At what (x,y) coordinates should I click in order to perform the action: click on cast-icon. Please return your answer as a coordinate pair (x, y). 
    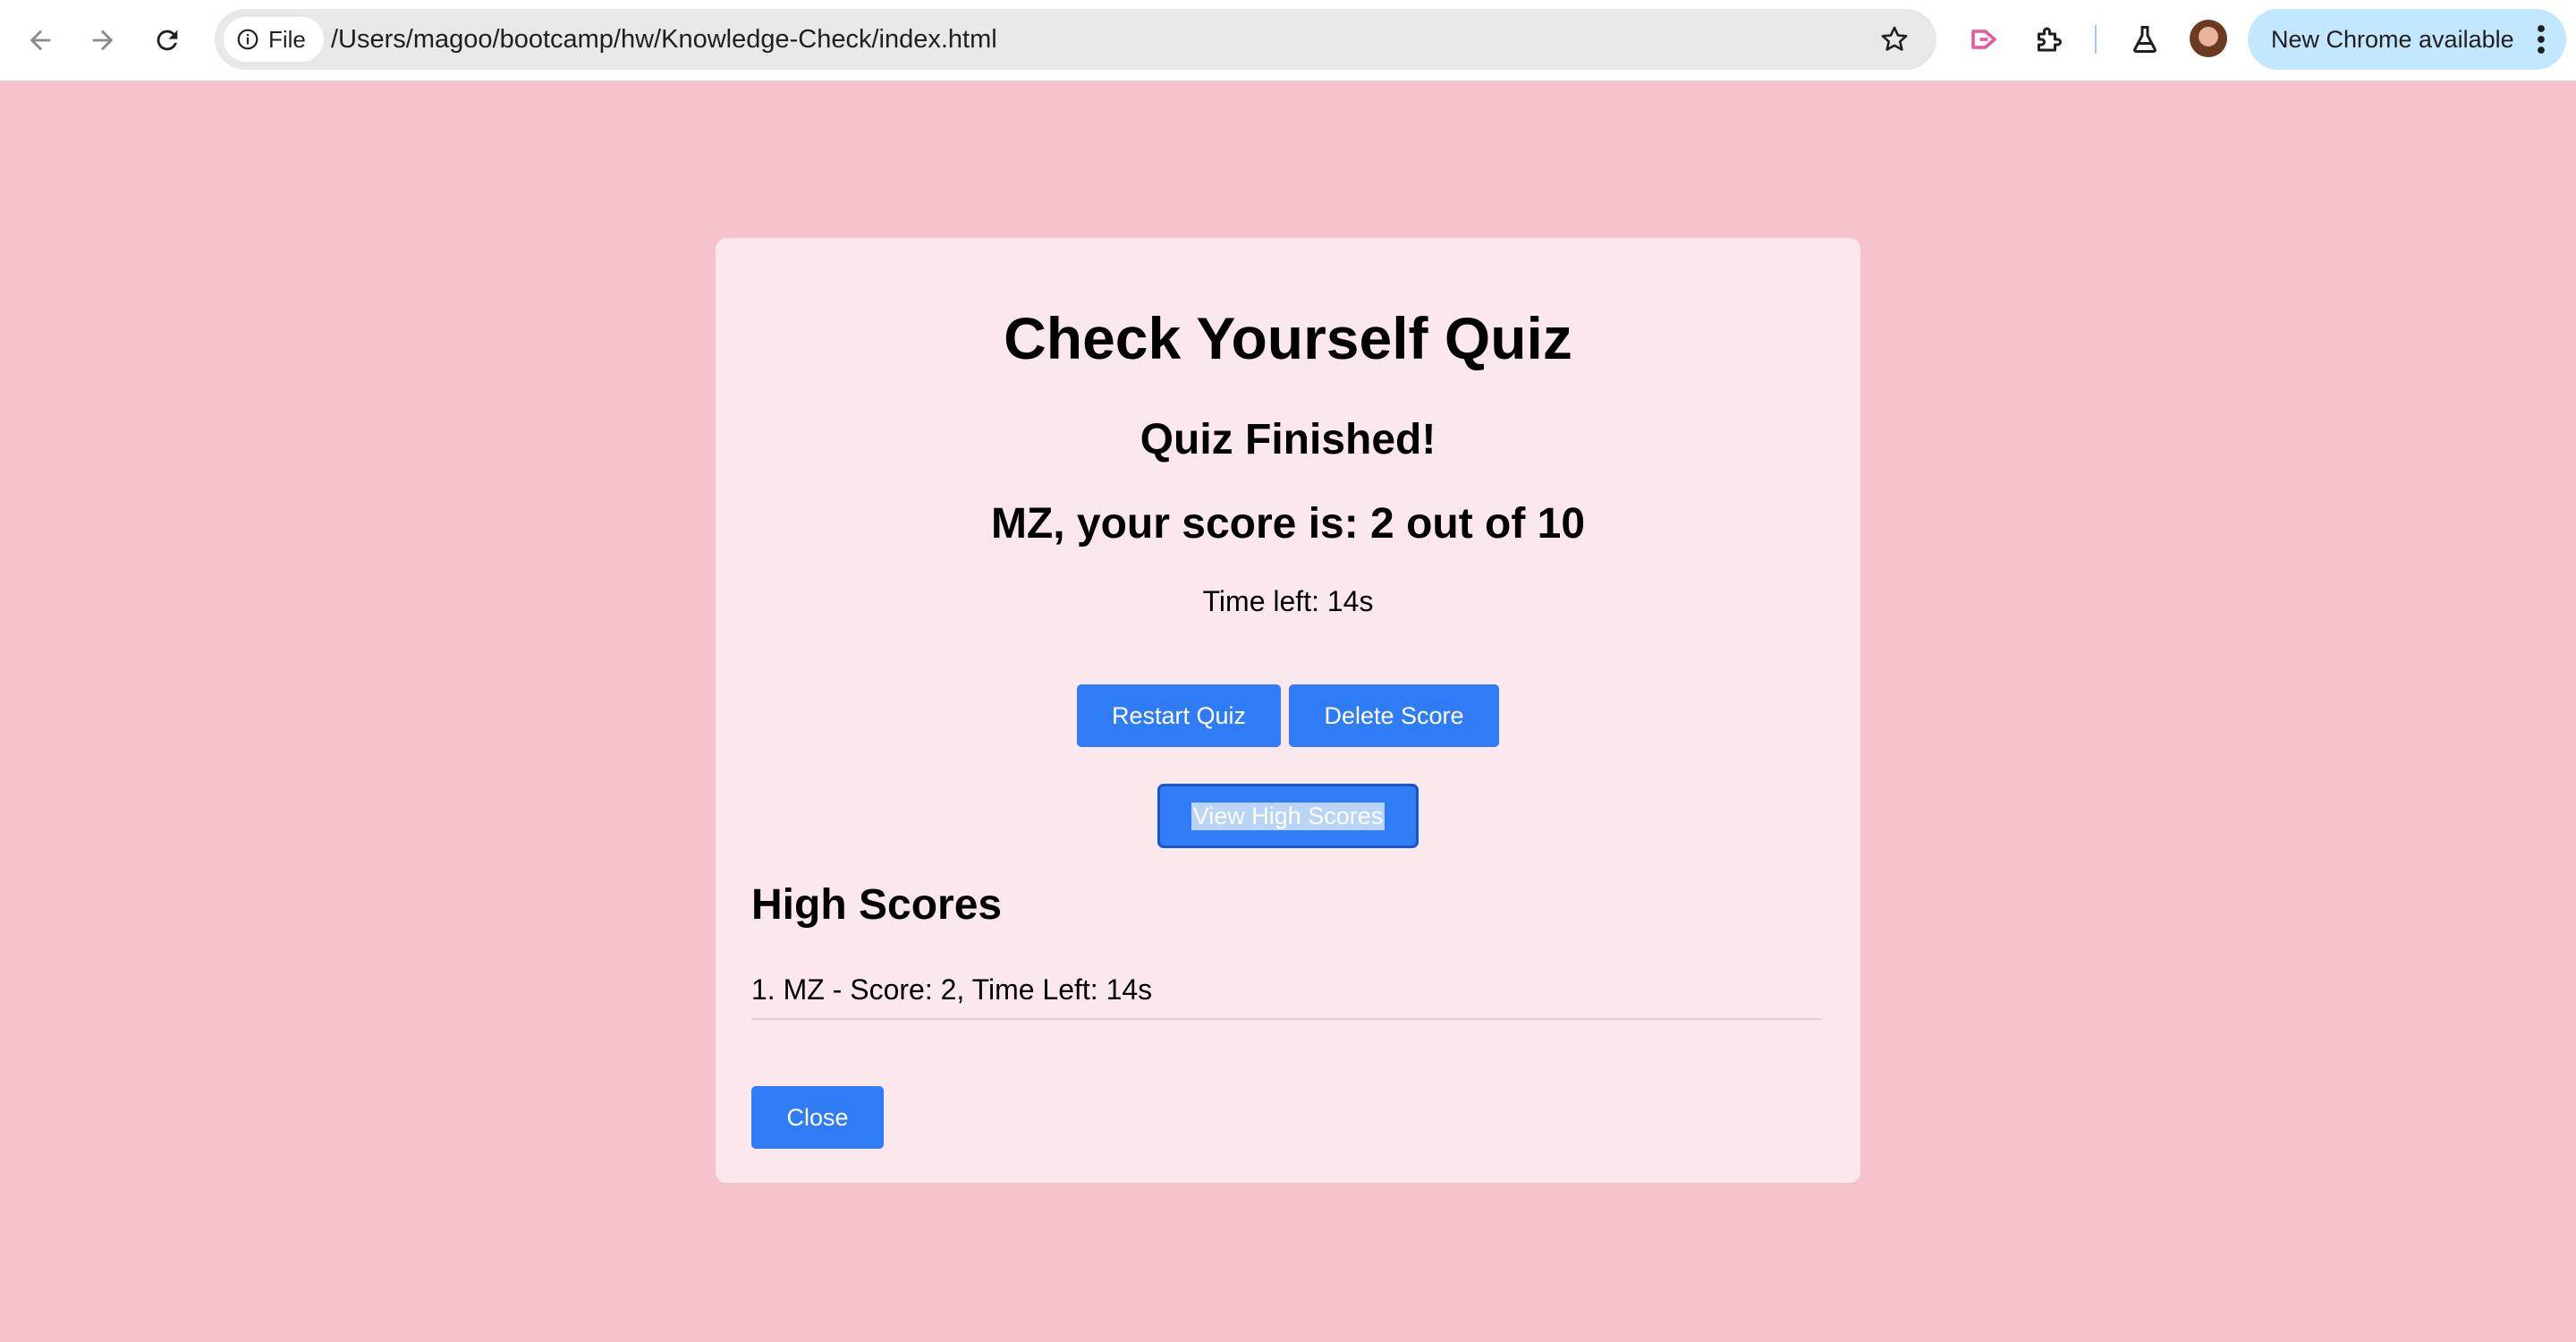
    Looking at the image, I should click on (1983, 39).